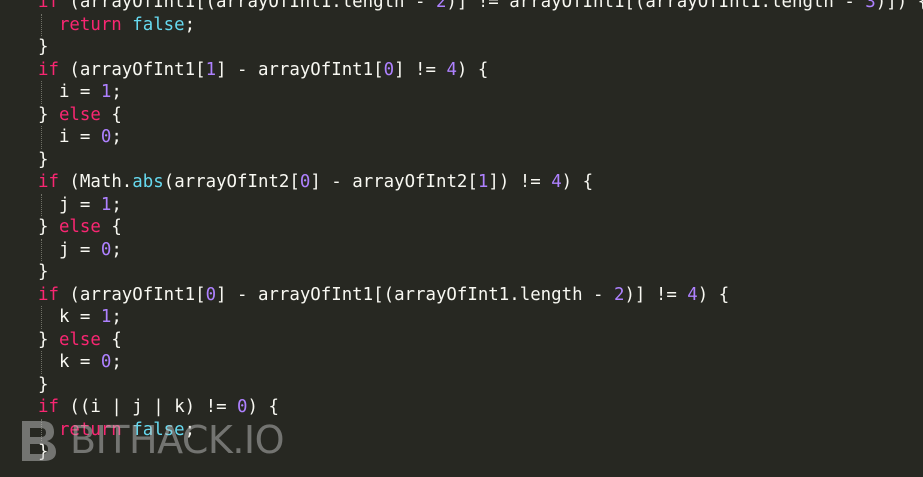 This screenshot has height=477, width=923. Describe the element at coordinates (461, 92) in the screenshot. I see `code-line: i = 1;` at that location.